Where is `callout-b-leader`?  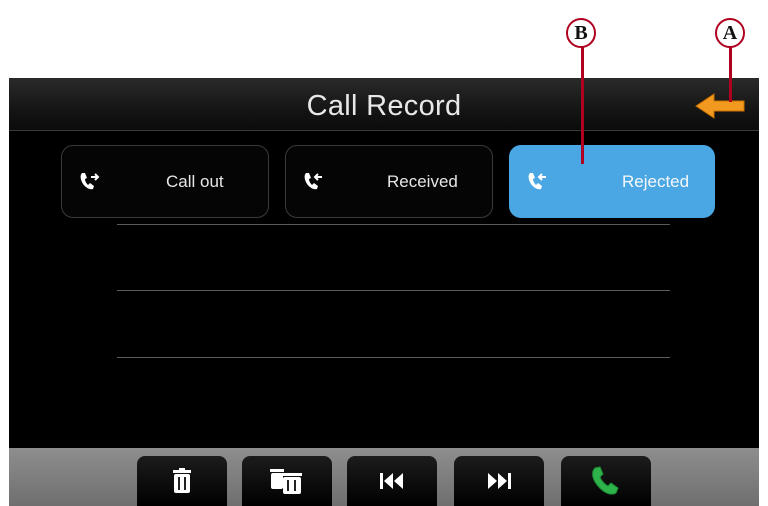
callout-b-leader is located at coordinates (582, 100).